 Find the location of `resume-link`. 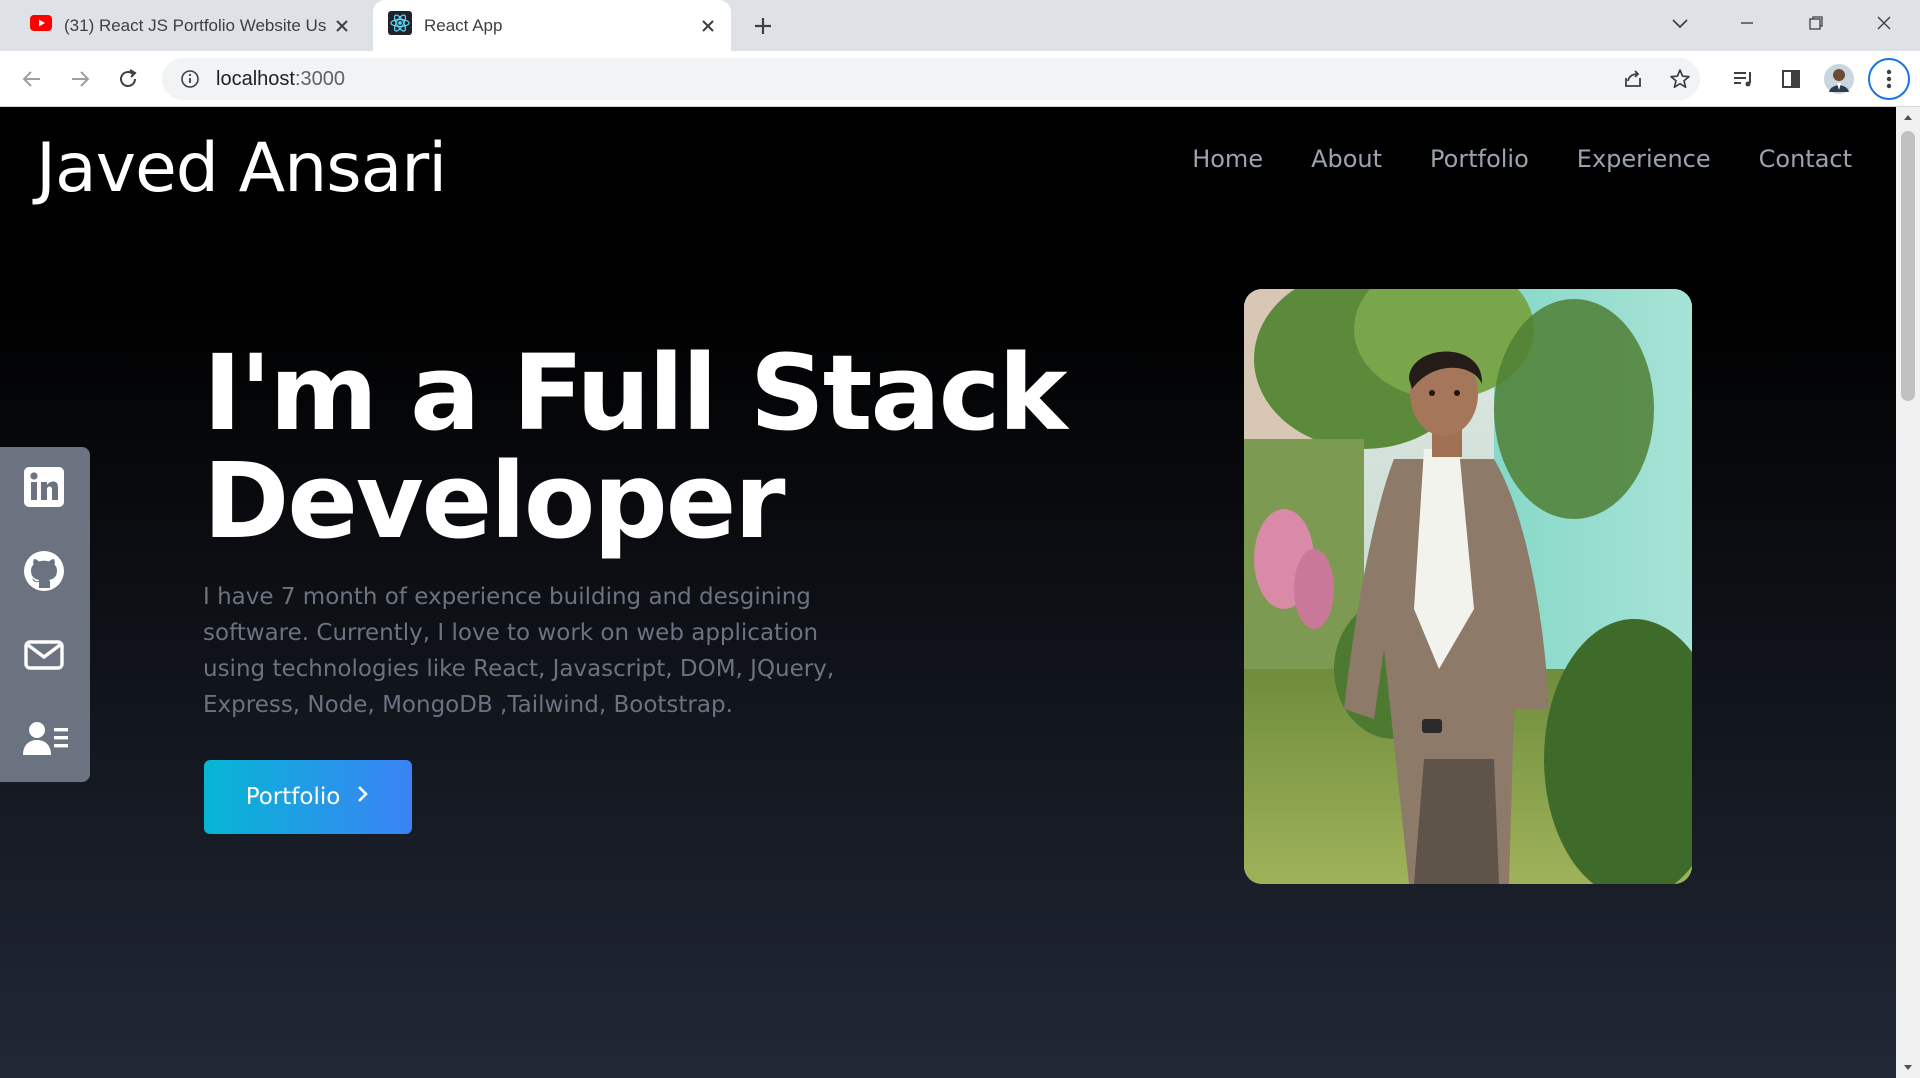

resume-link is located at coordinates (45, 741).